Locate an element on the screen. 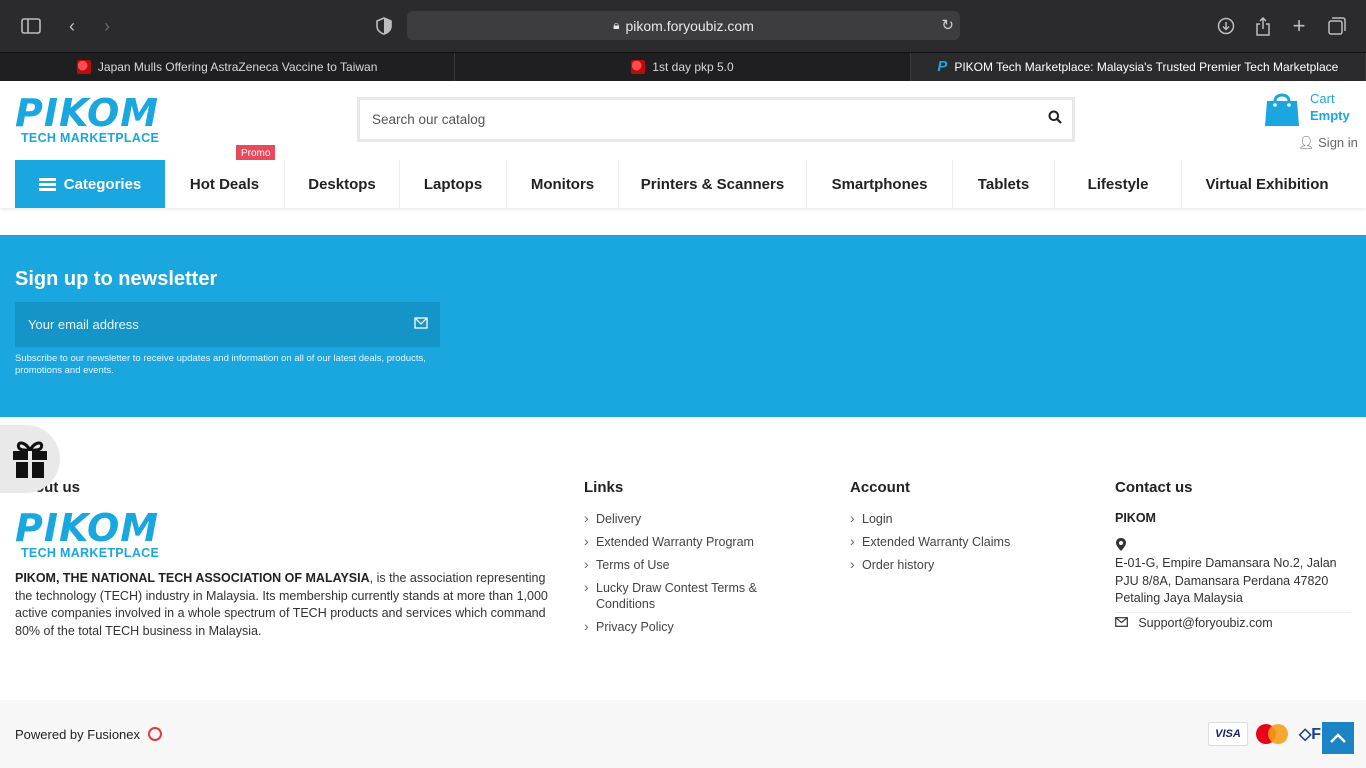 This screenshot has height=768, width=1366. menu-item-desktops: Desktops is located at coordinates (342, 184).